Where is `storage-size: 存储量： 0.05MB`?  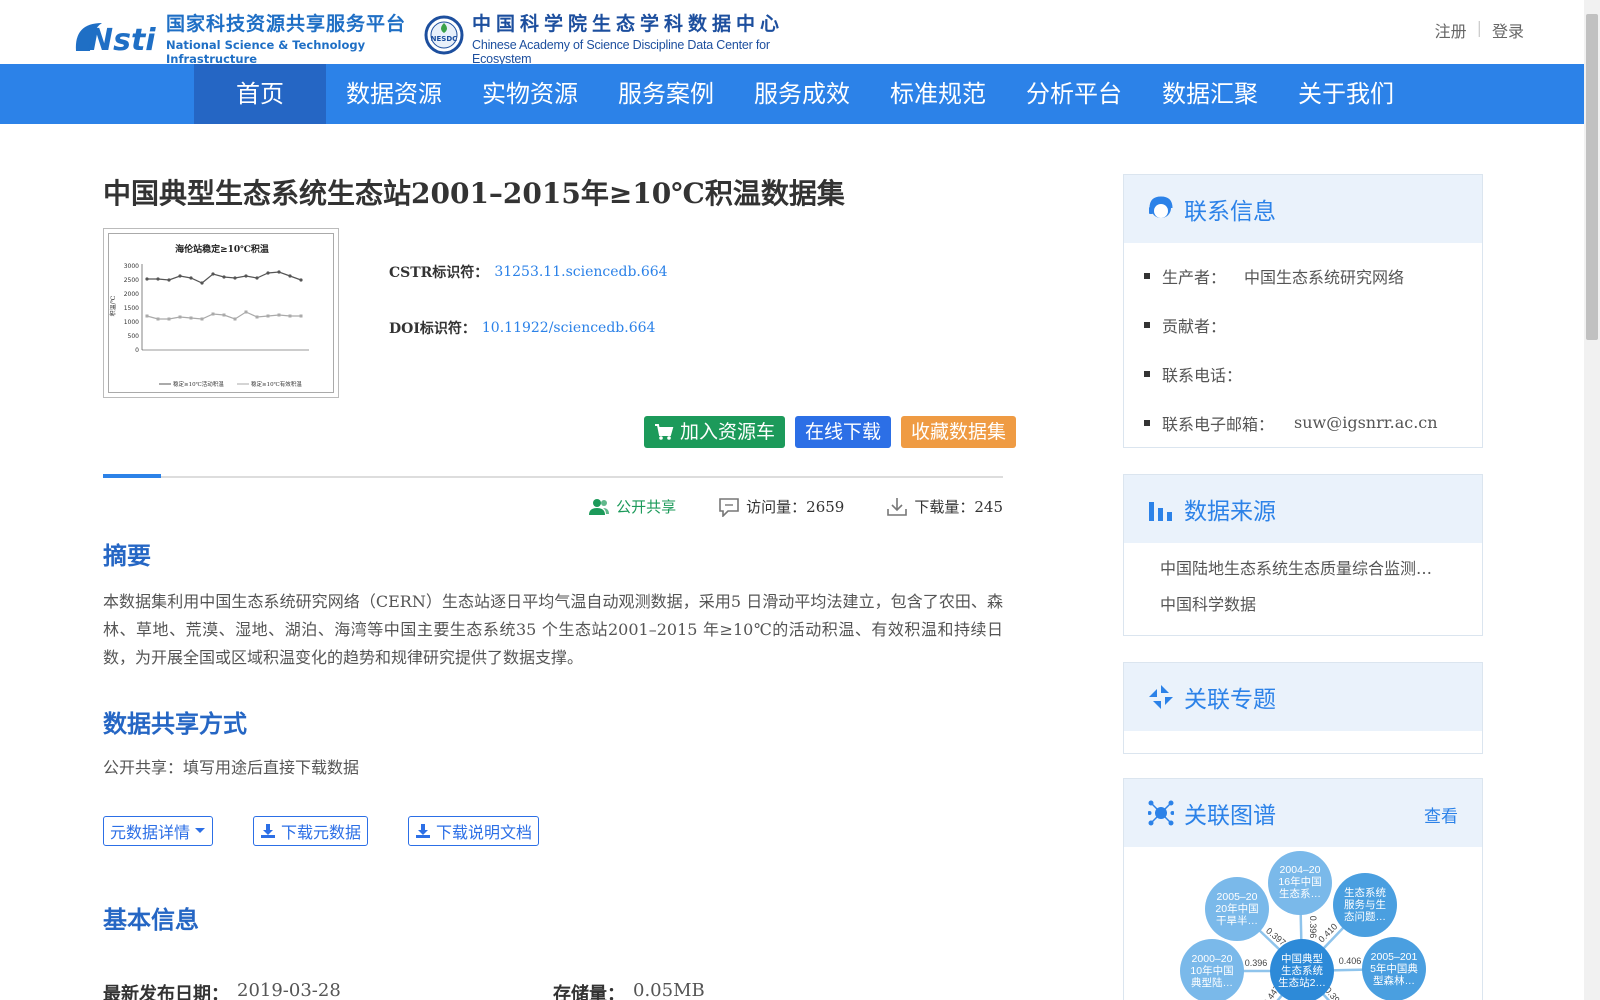
storage-size: 存储量： 0.05MB is located at coordinates (778, 990).